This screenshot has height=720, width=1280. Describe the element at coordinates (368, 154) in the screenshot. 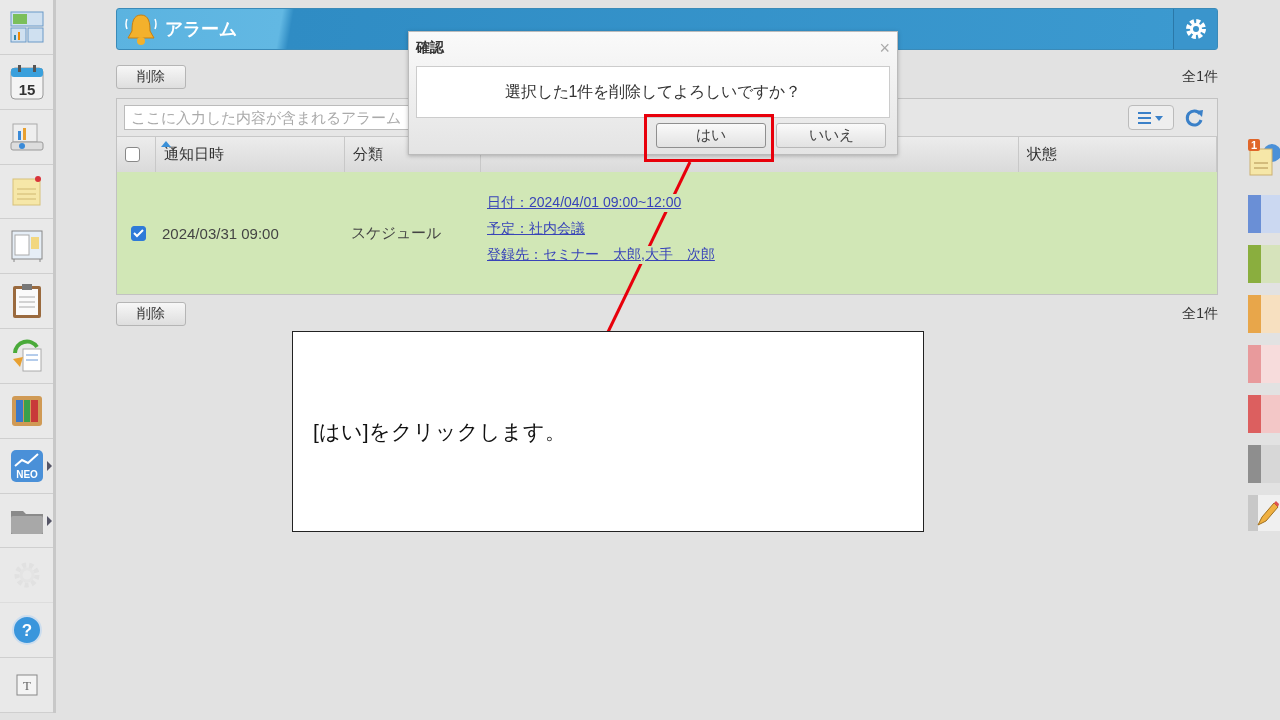

I see `column-label: 分類` at that location.